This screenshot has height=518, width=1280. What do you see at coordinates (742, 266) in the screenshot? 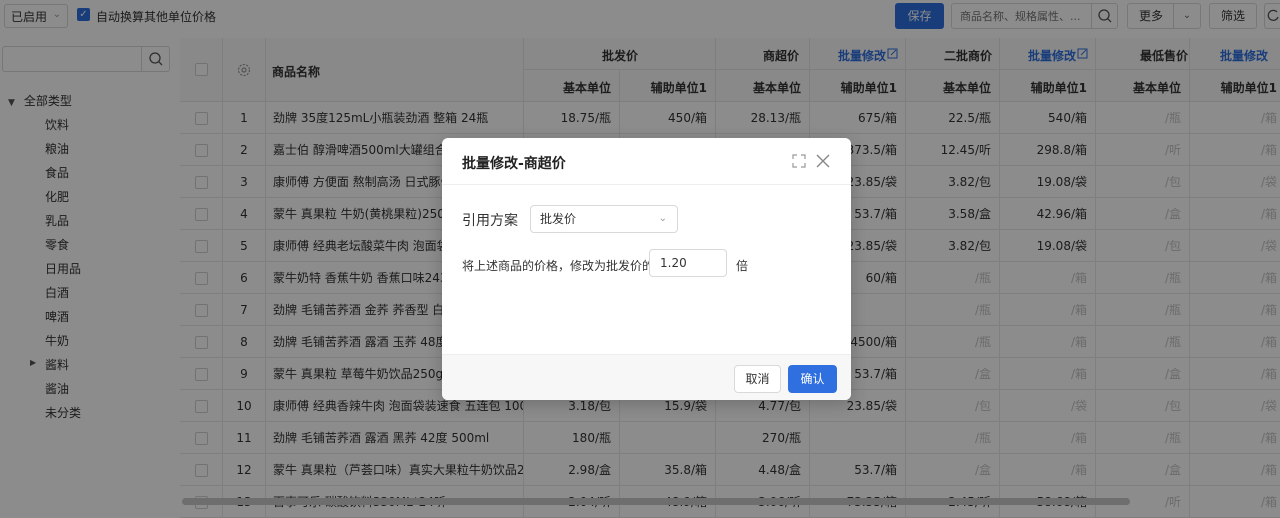
I see `multiplier-suffix: 倍` at bounding box center [742, 266].